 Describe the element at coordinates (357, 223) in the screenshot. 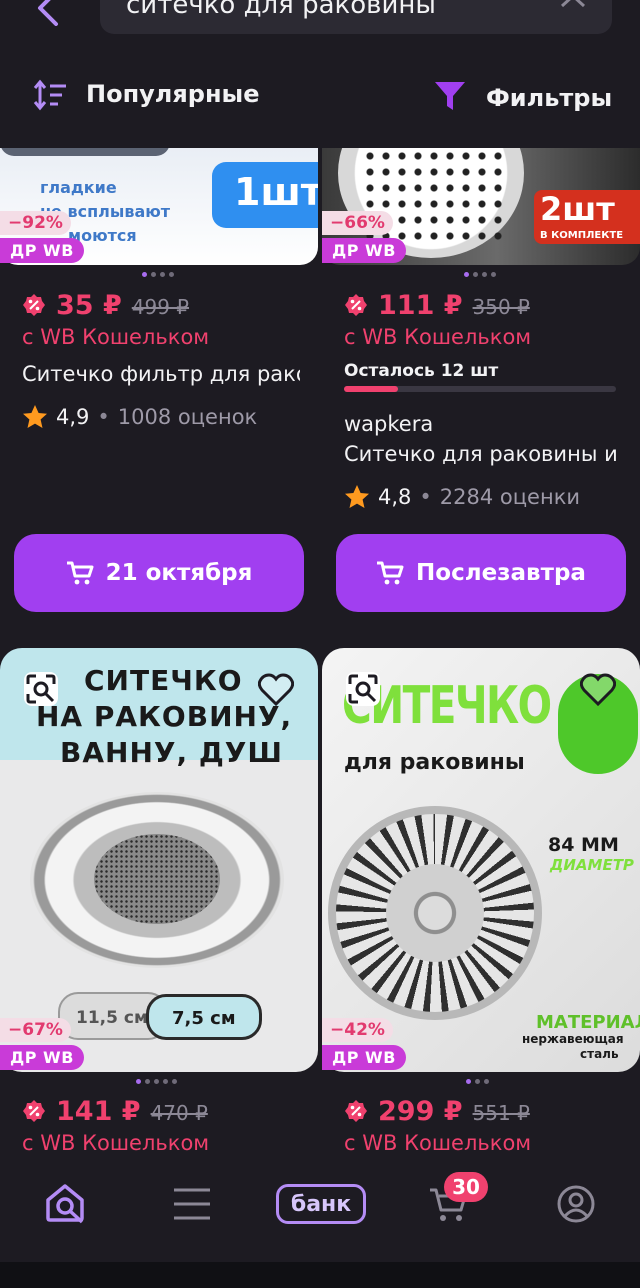

I see `discount-badge: −66%` at that location.